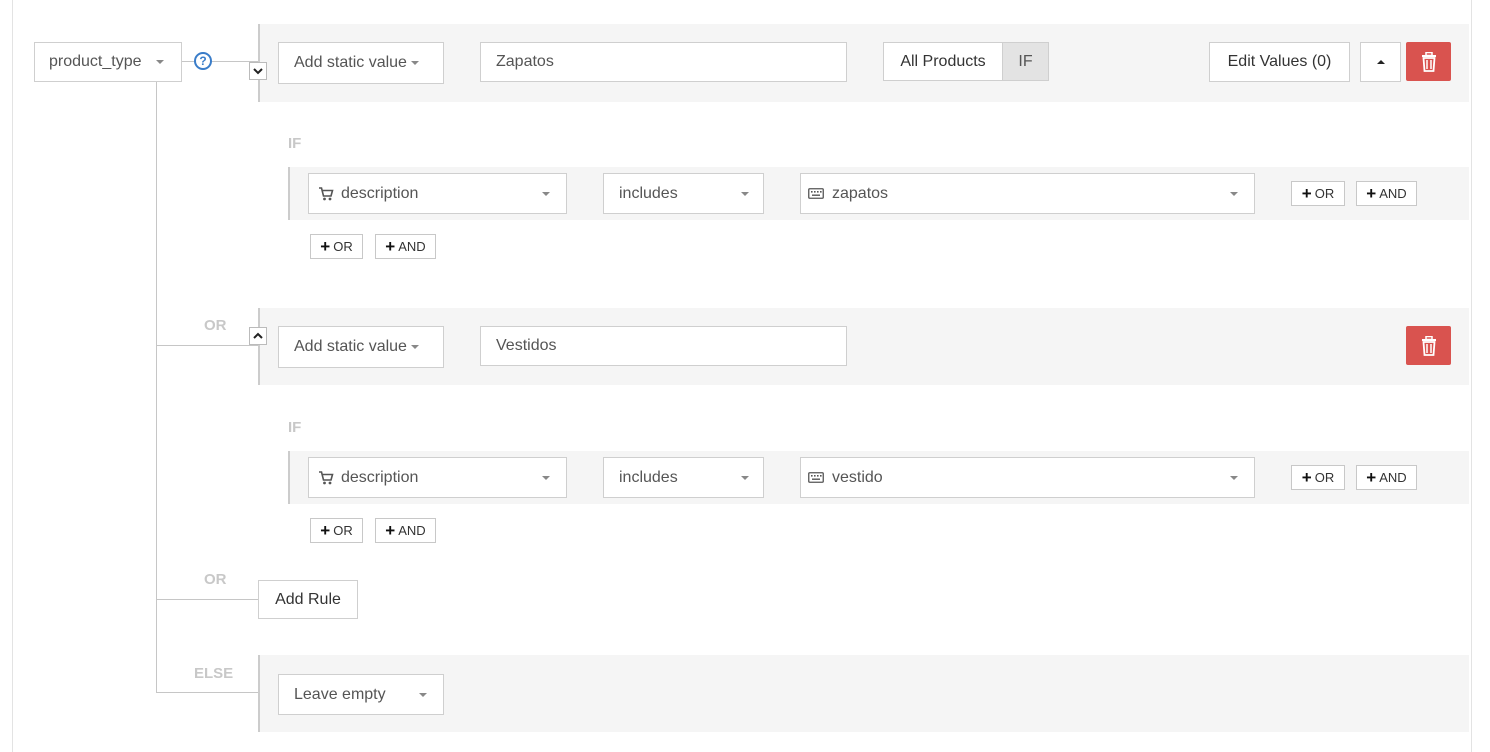 Image resolution: width=1490 pixels, height=752 pixels. What do you see at coordinates (203, 61) in the screenshot?
I see `question-circle-icon: ?` at bounding box center [203, 61].